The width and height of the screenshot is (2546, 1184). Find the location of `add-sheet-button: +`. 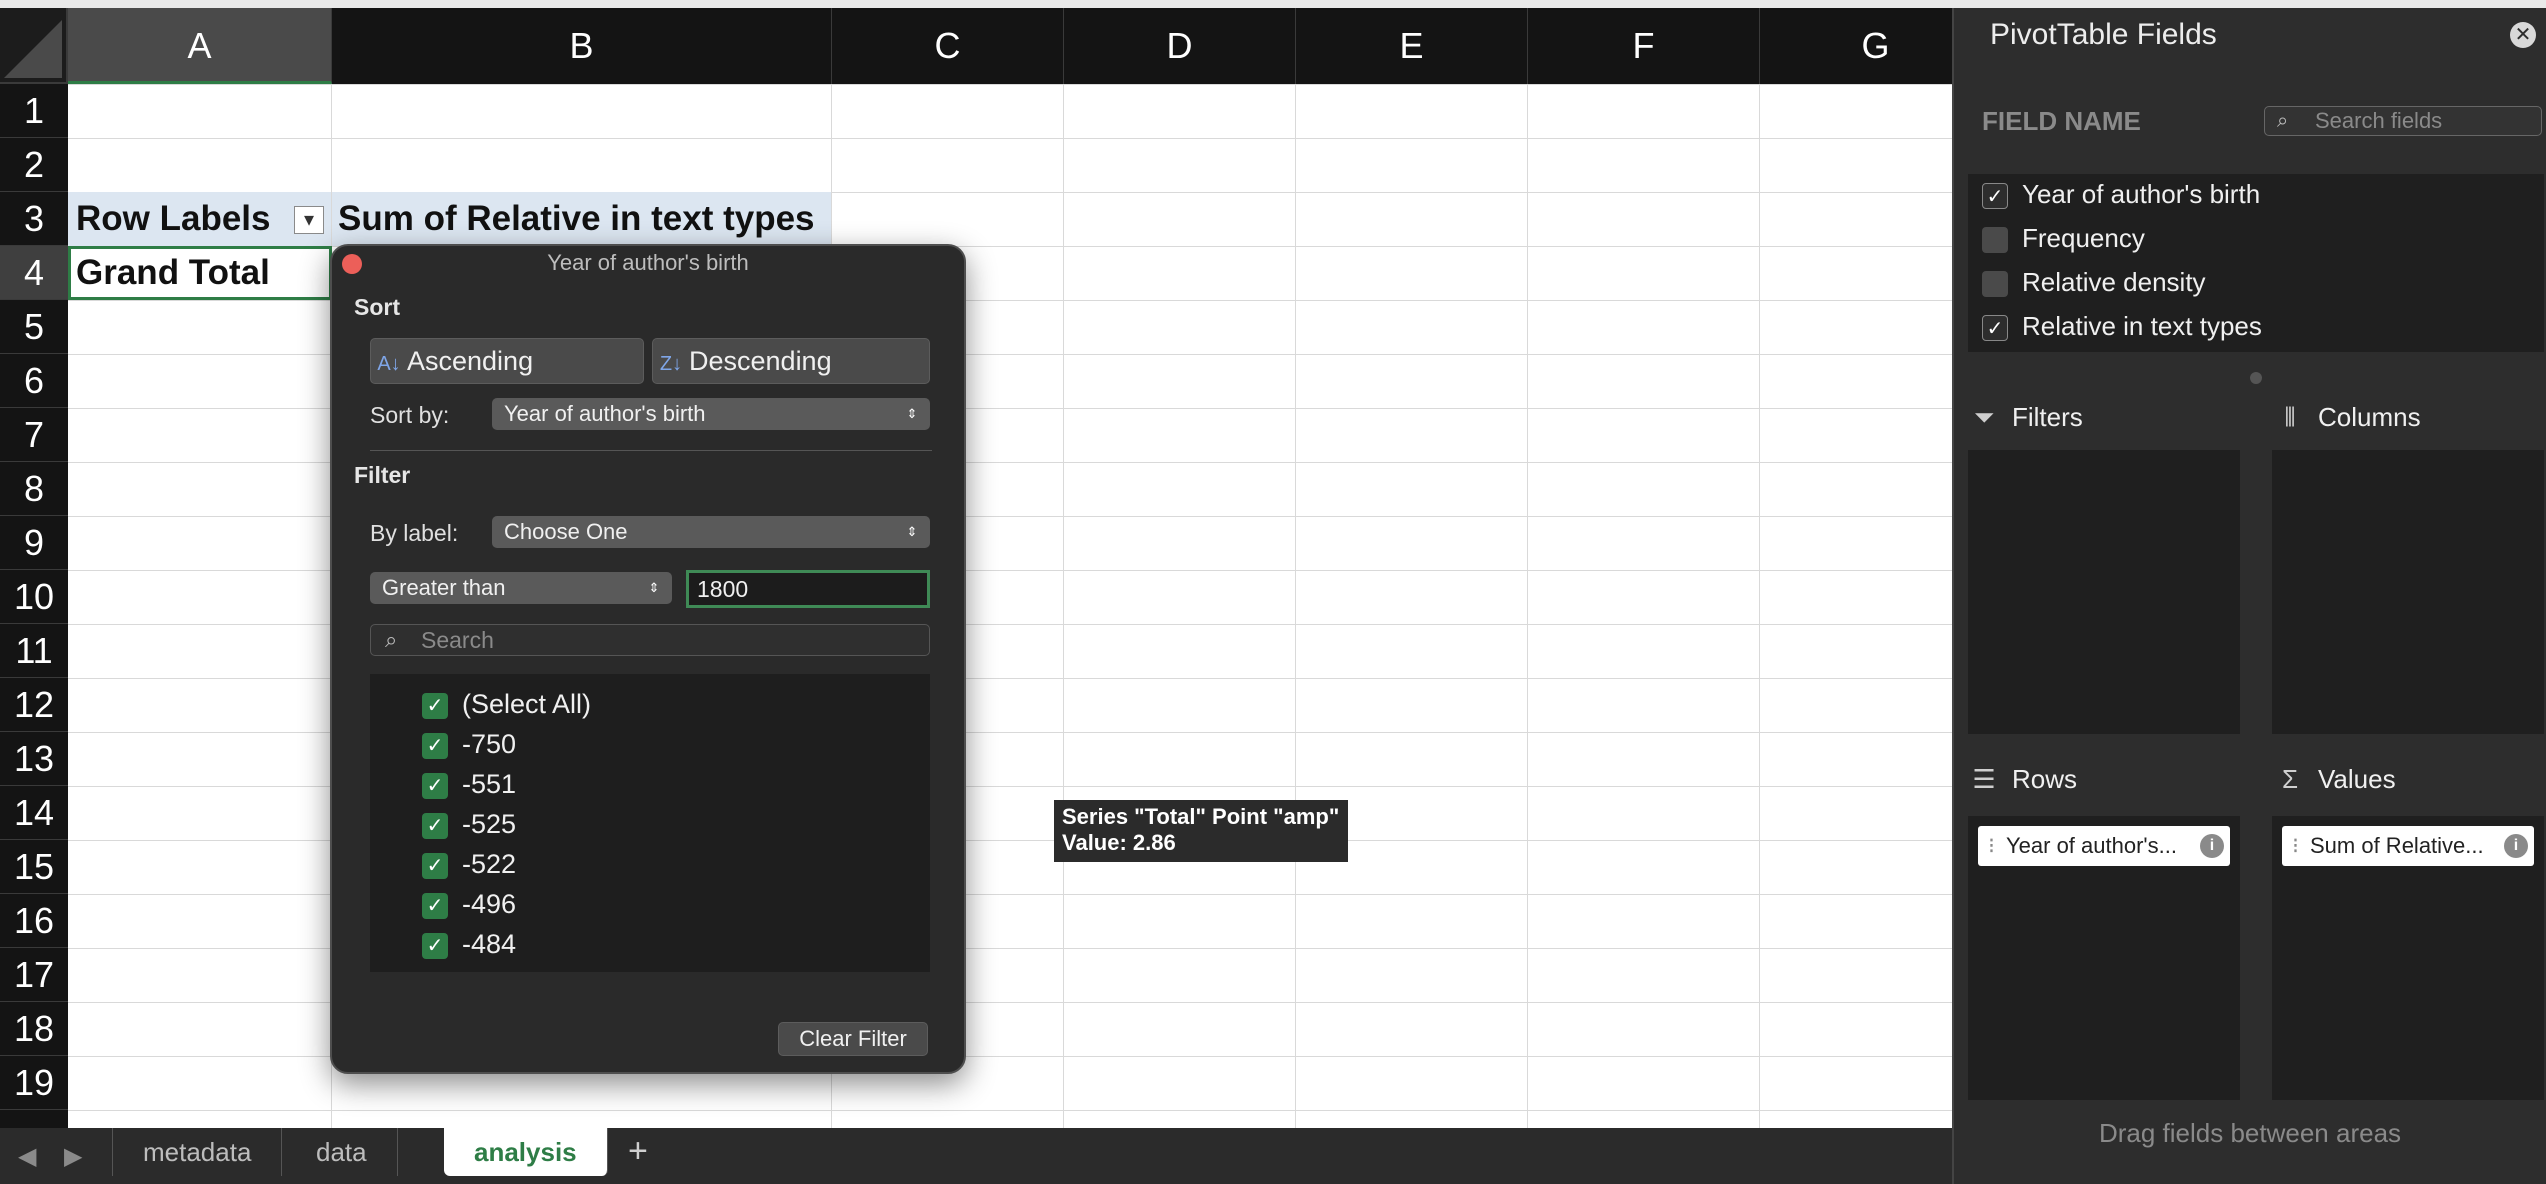

add-sheet-button: + is located at coordinates (638, 1151).